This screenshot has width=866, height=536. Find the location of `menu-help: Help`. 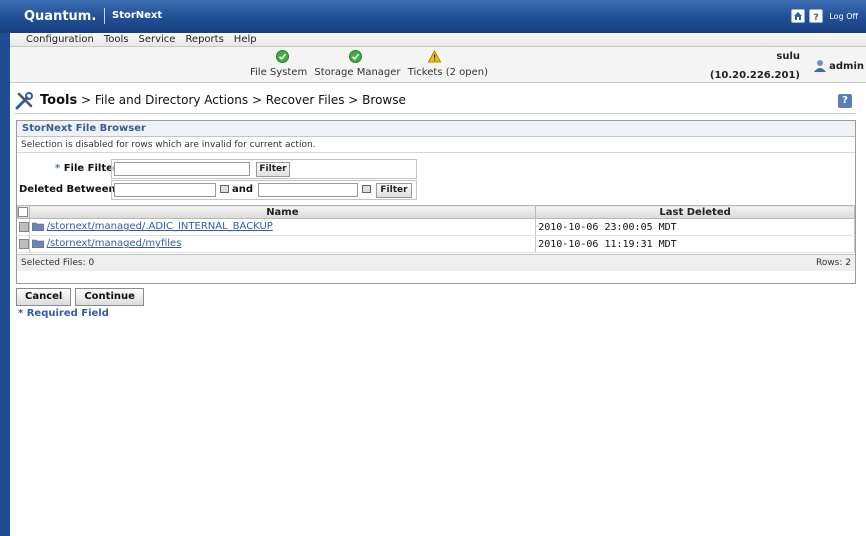

menu-help: Help is located at coordinates (245, 39).